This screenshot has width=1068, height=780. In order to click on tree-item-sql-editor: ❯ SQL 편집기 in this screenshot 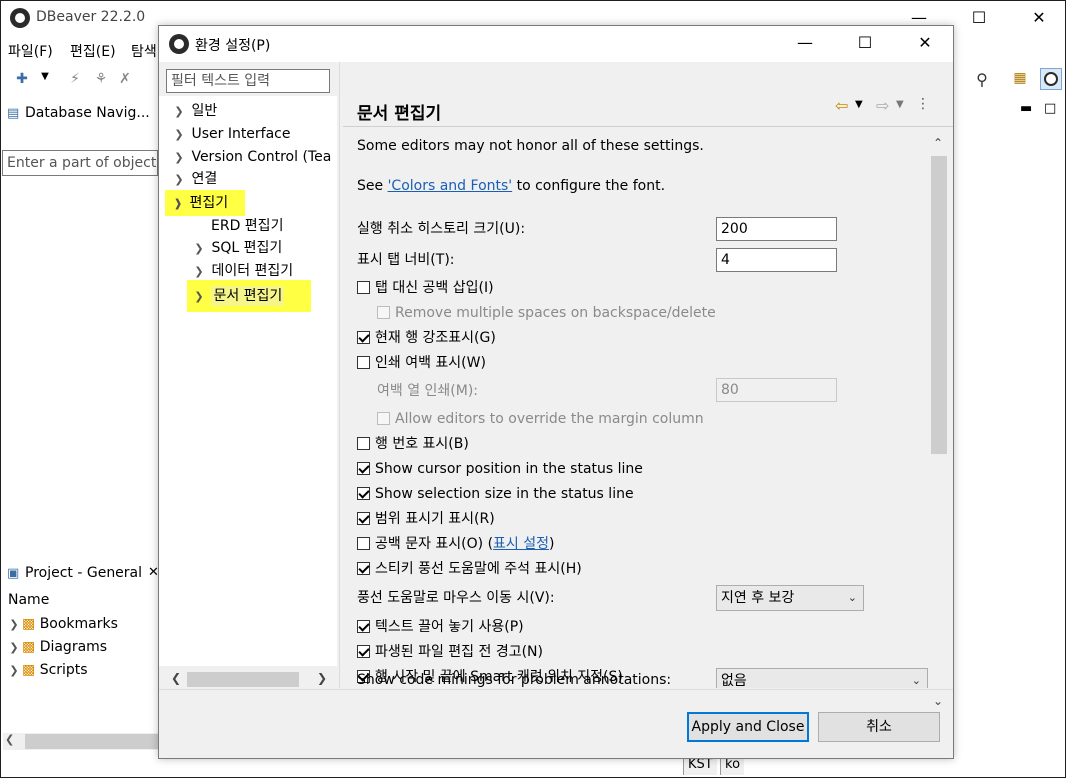, I will do `click(236, 248)`.